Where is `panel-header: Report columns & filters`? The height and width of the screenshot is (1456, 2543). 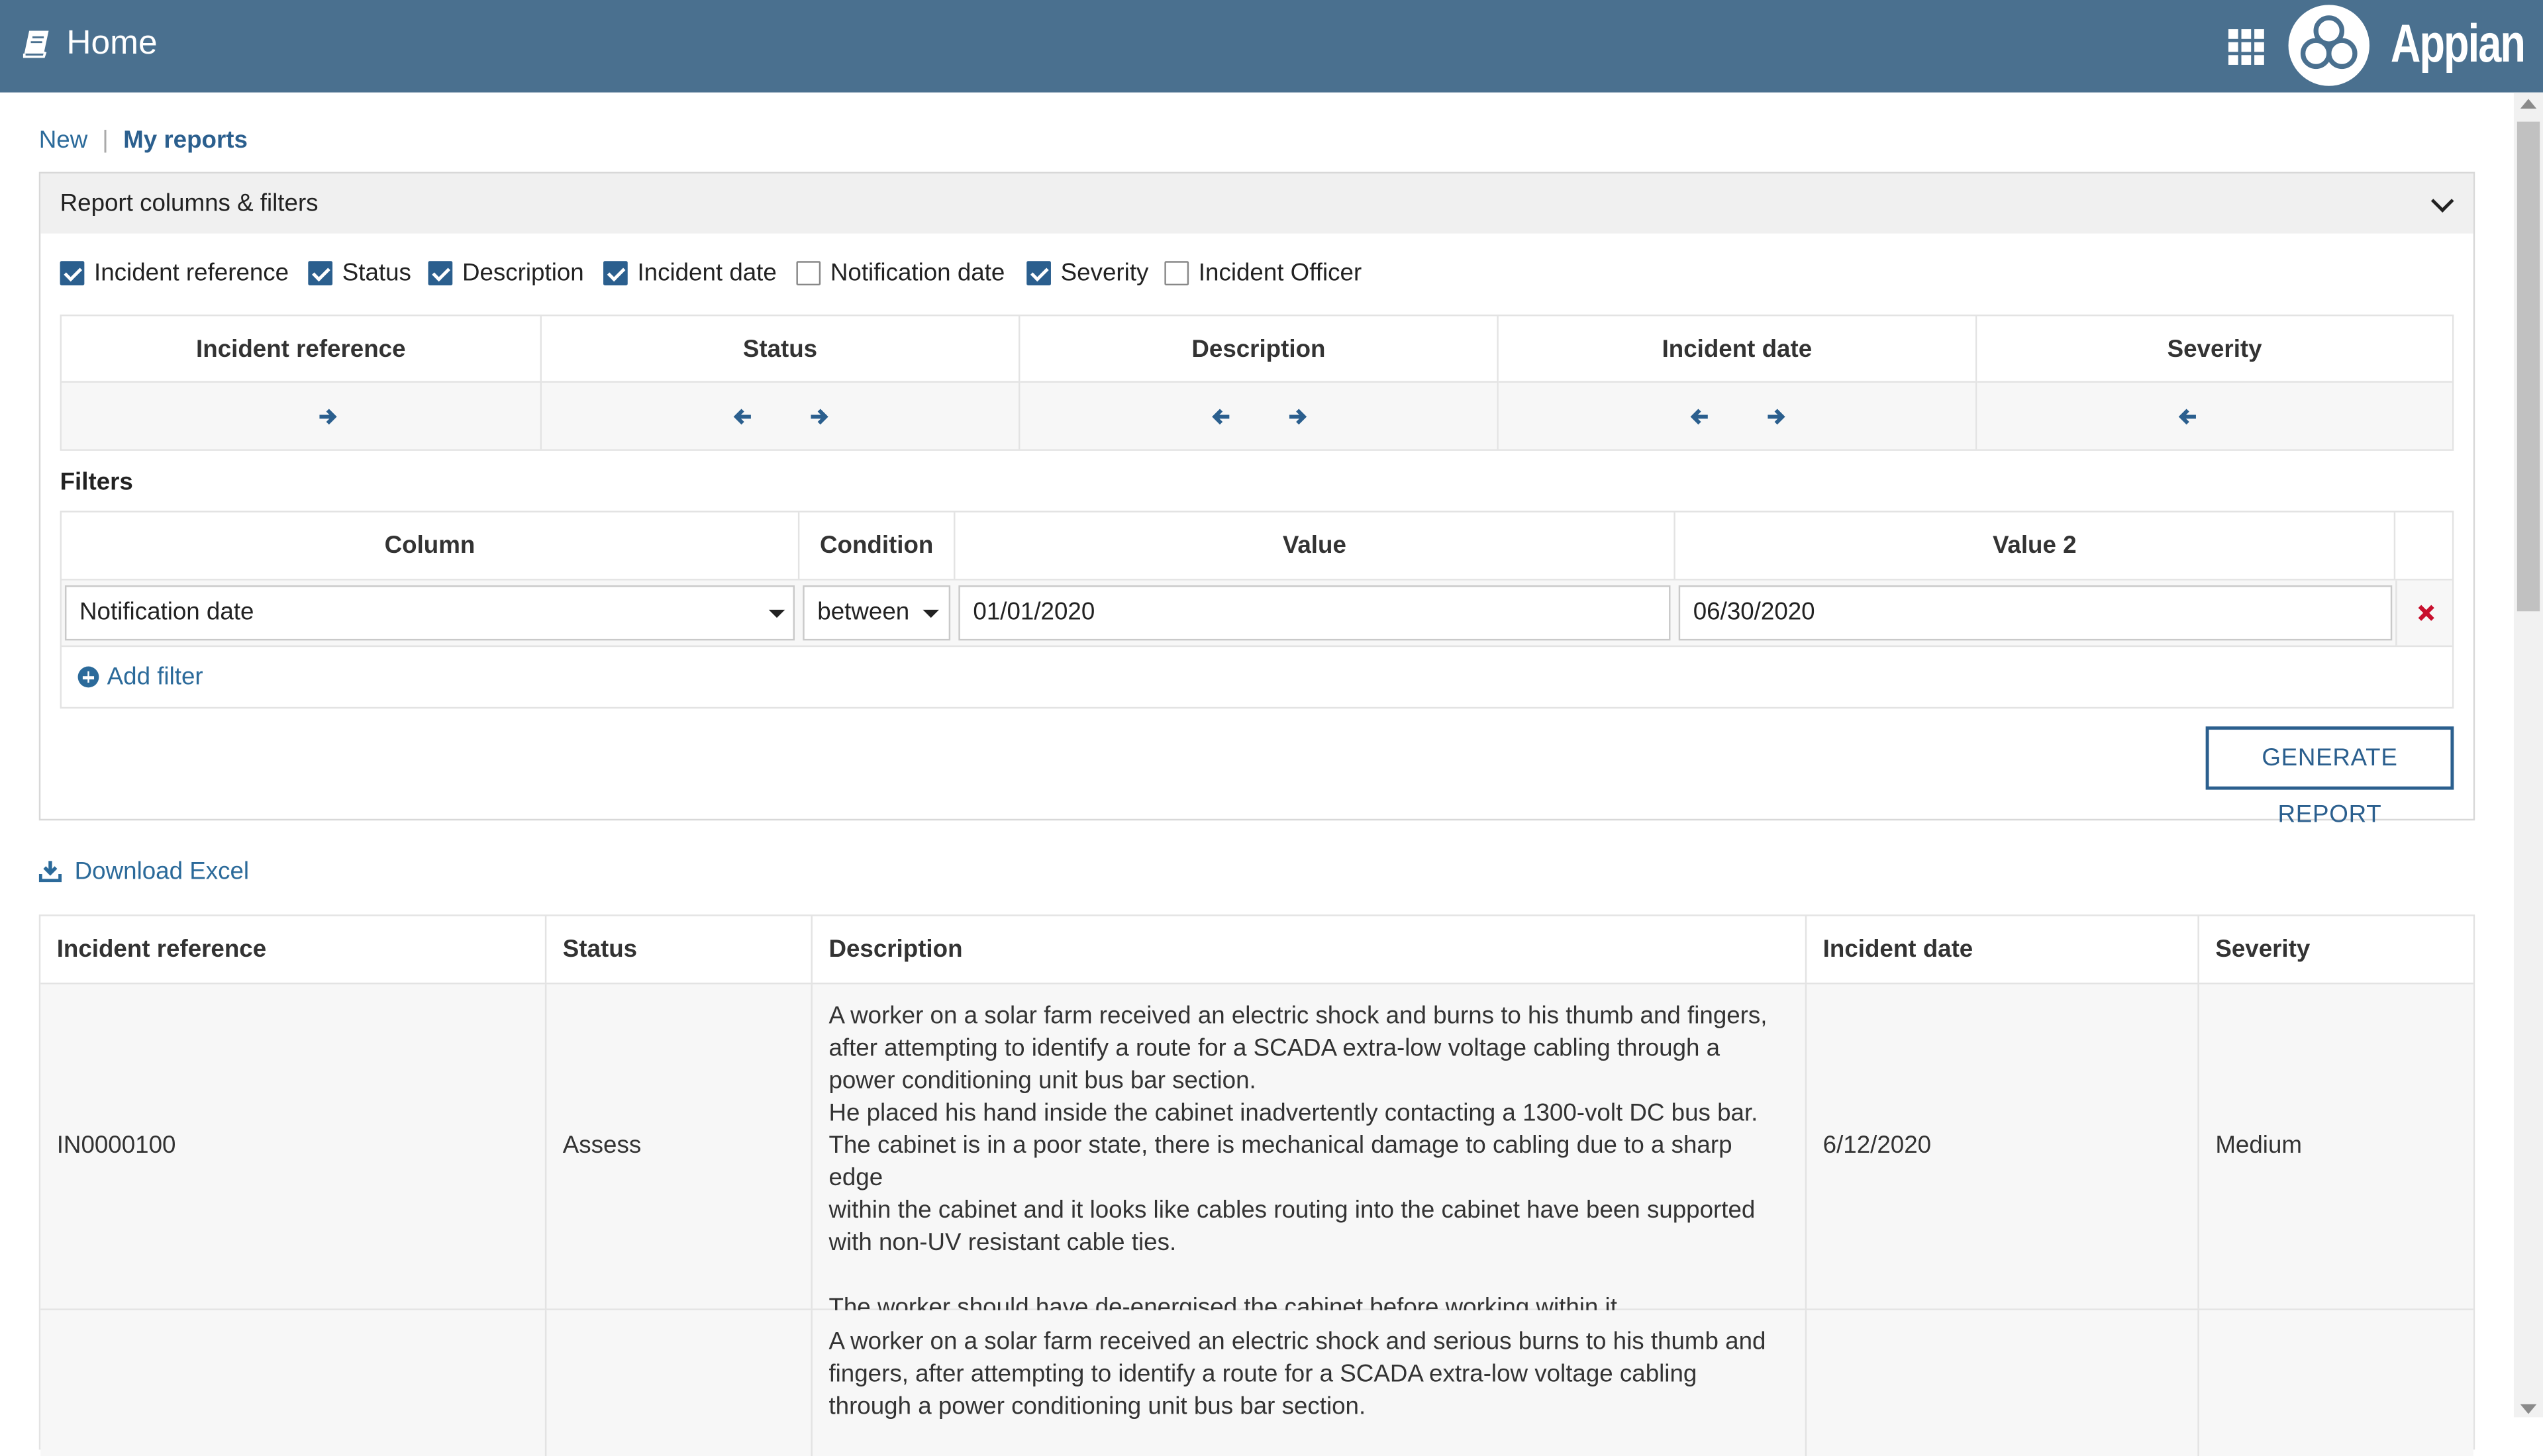 panel-header: Report columns & filters is located at coordinates (1256, 203).